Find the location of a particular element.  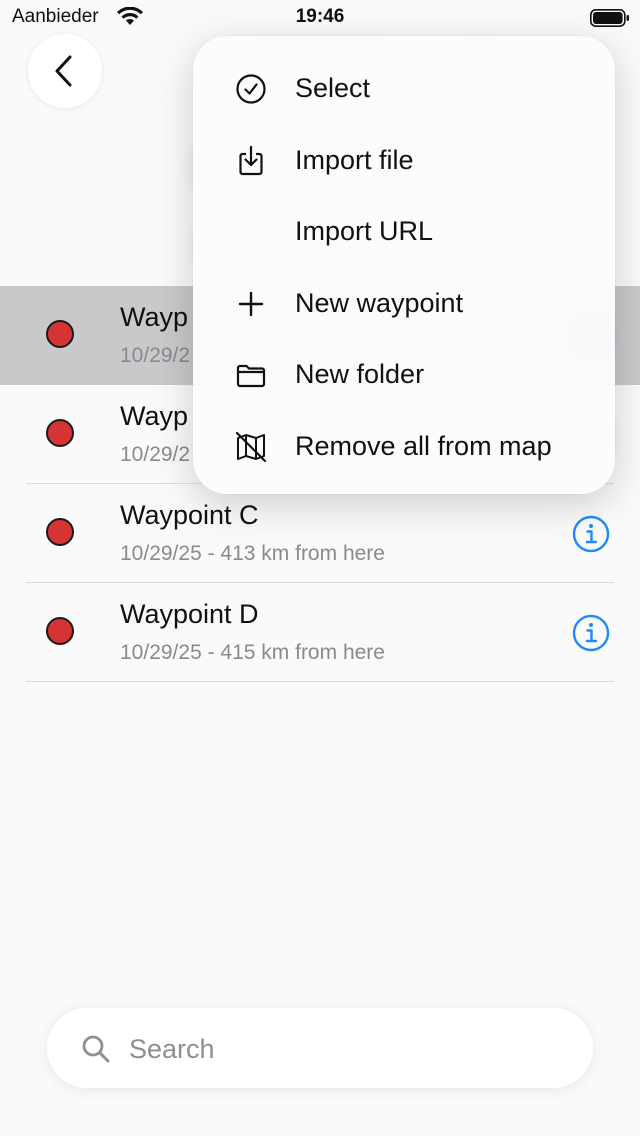

menu-item-label: Remove all from map is located at coordinates (423, 446).